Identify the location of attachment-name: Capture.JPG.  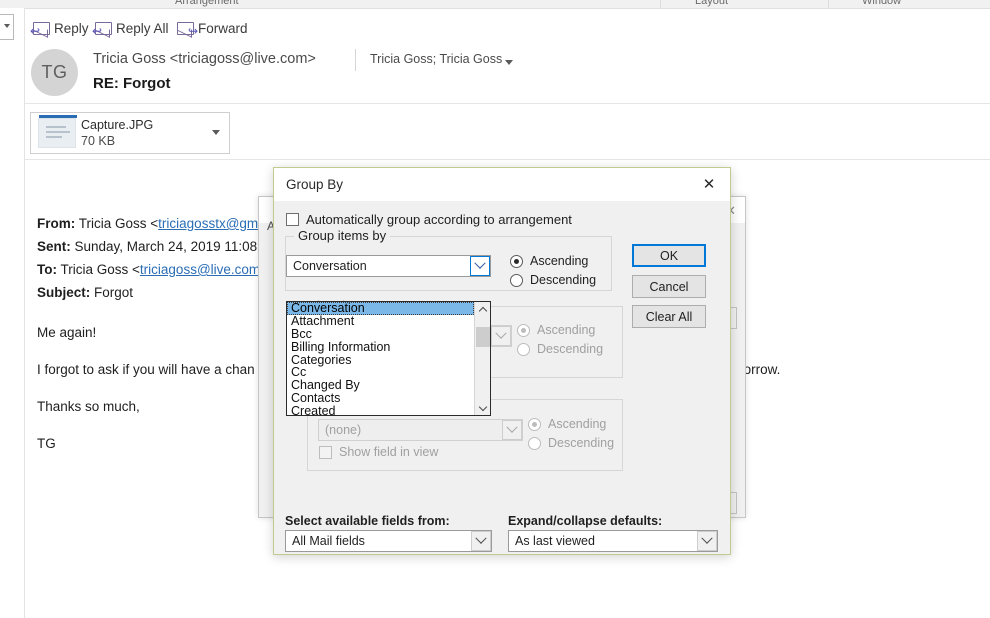
(117, 125).